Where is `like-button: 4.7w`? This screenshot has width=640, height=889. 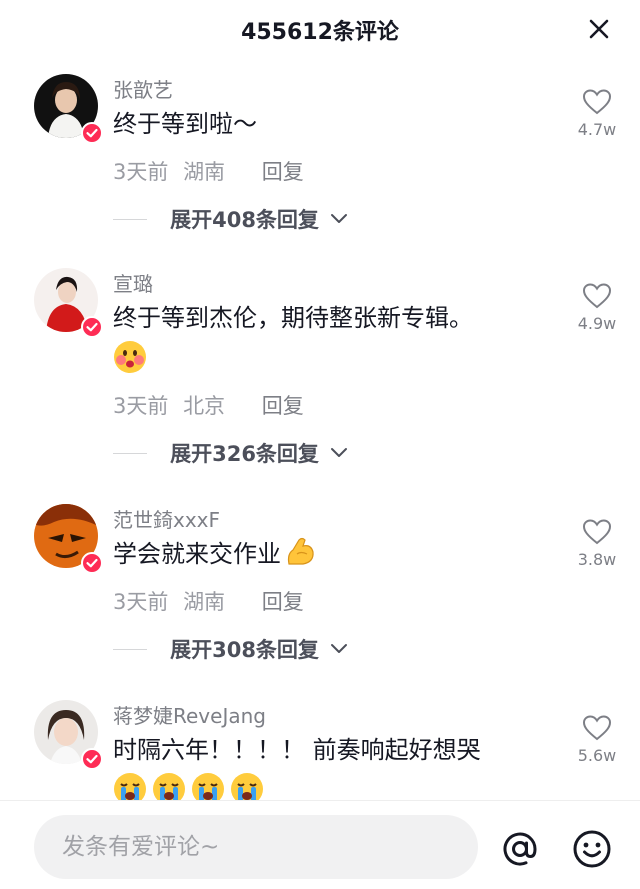 like-button: 4.7w is located at coordinates (597, 113).